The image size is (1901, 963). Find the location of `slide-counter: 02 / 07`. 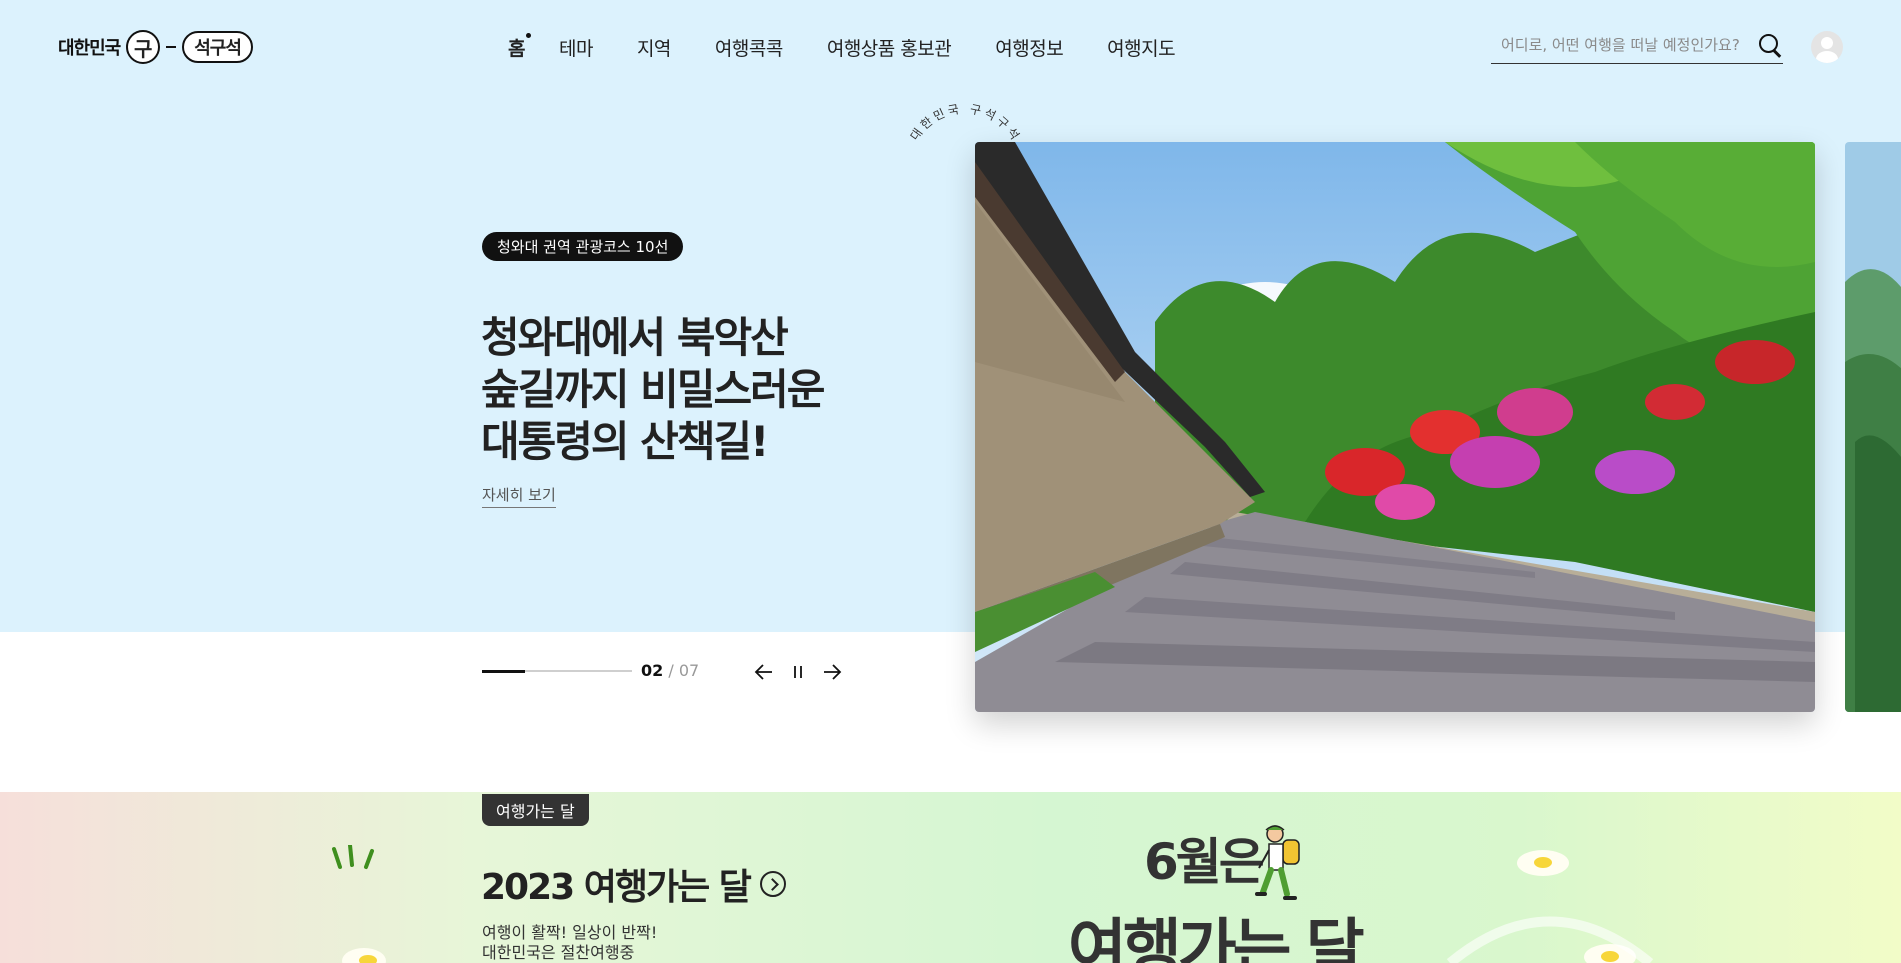

slide-counter: 02 / 07 is located at coordinates (670, 670).